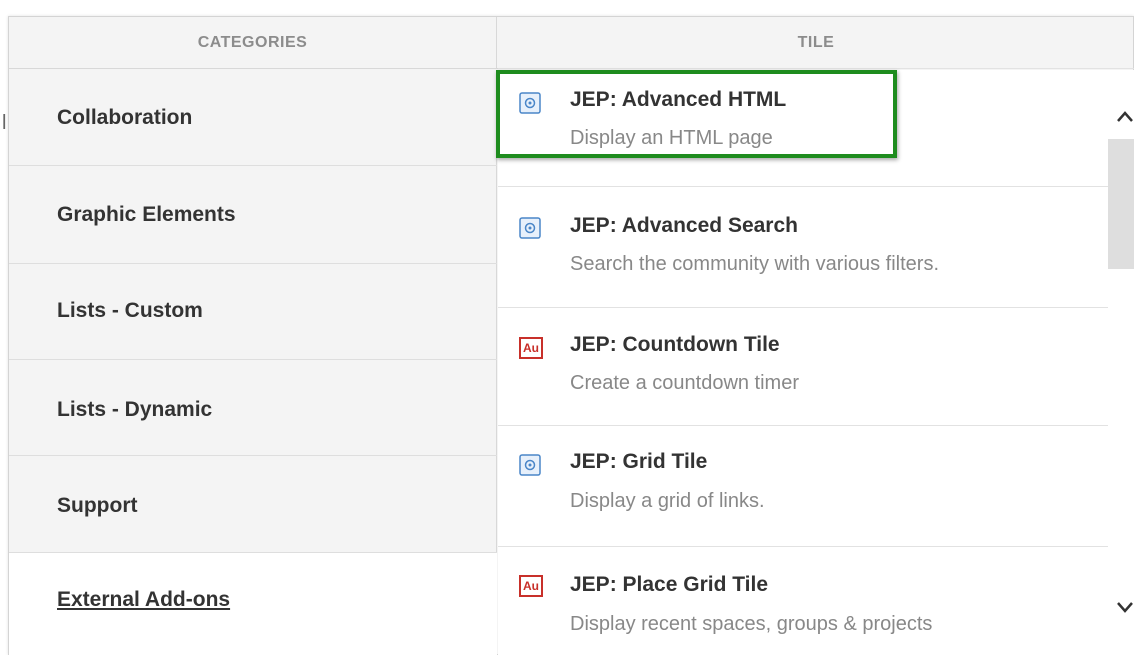 The height and width of the screenshot is (655, 1134). Describe the element at coordinates (669, 584) in the screenshot. I see `tile-title: JEP: Place Grid Tile` at that location.